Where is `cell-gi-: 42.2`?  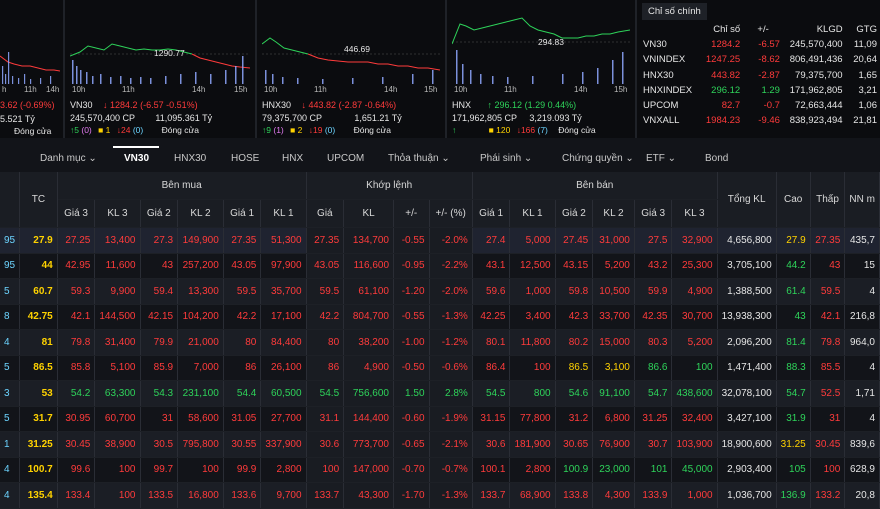 cell-gi-: 42.2 is located at coordinates (325, 317).